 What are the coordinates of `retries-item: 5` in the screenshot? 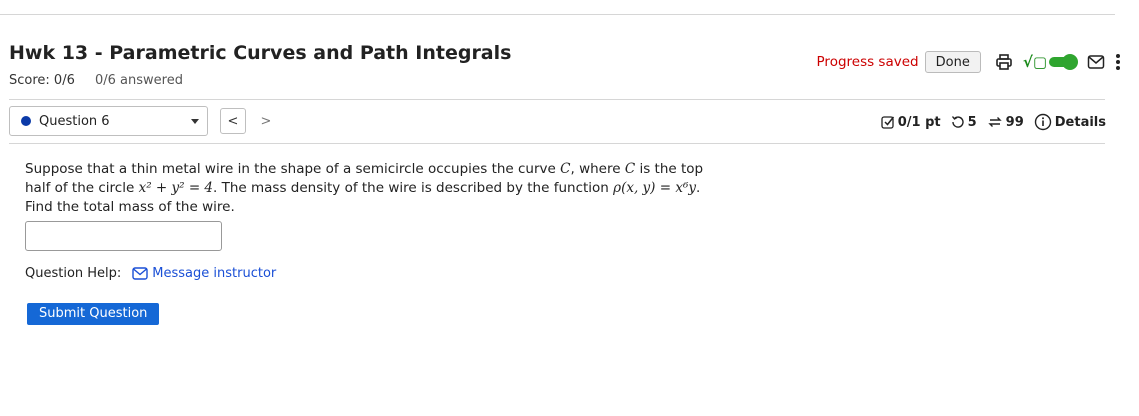 It's located at (964, 122).